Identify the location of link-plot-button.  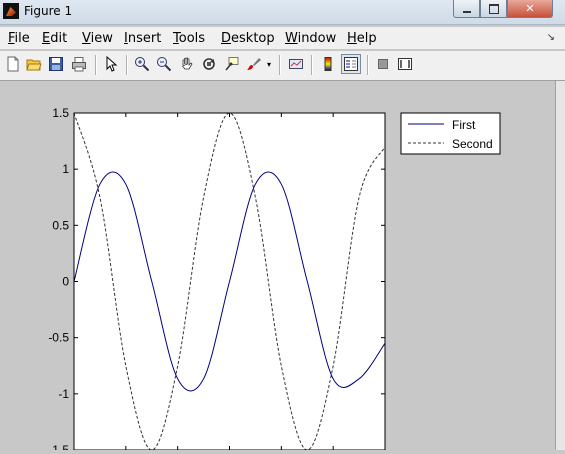
(296, 64).